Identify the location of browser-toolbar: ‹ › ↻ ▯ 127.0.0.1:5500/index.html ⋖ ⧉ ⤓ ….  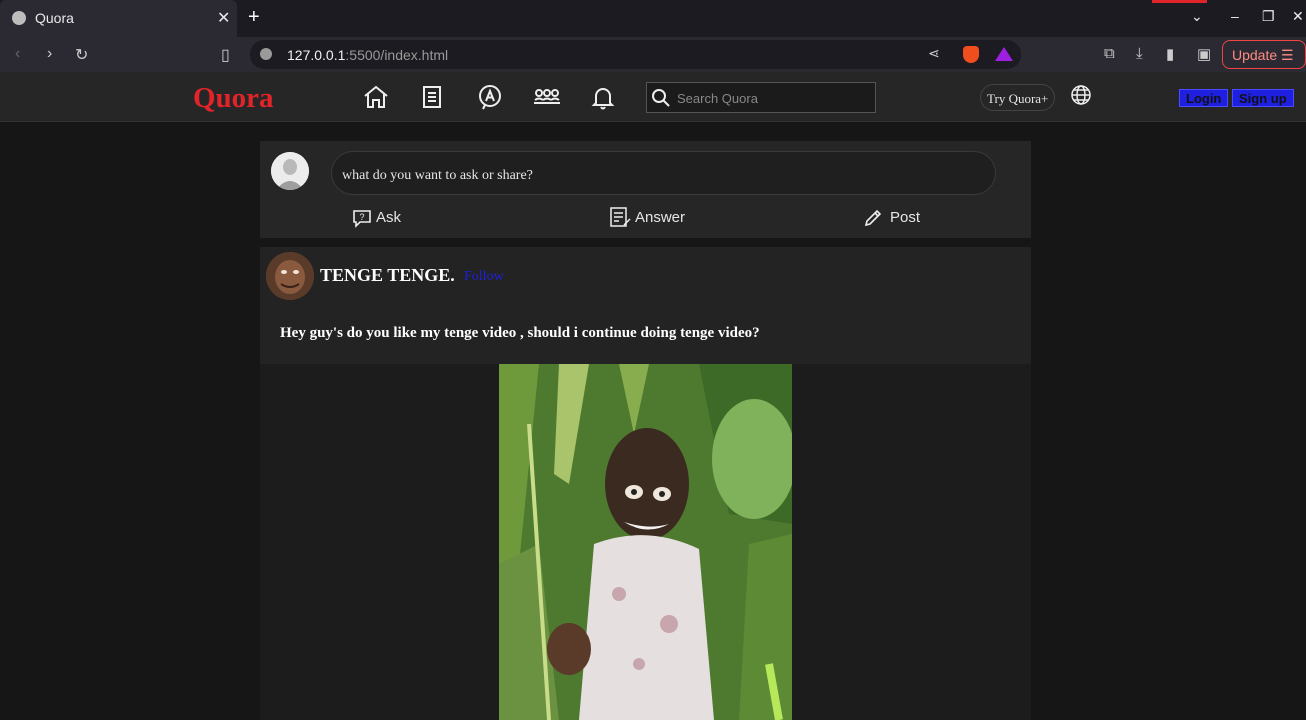
(653, 54).